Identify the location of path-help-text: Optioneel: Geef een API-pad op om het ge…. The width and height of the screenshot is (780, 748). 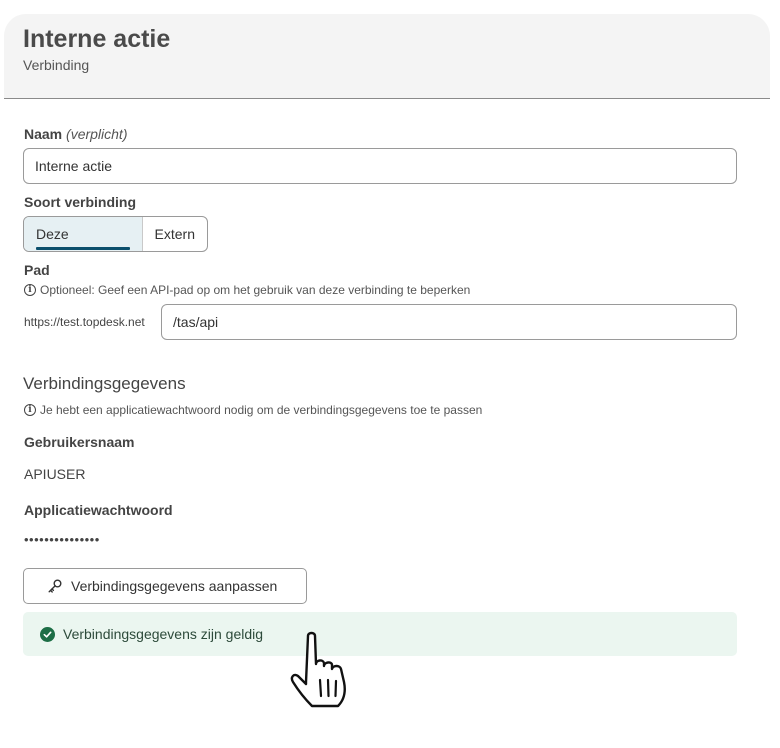
(255, 290).